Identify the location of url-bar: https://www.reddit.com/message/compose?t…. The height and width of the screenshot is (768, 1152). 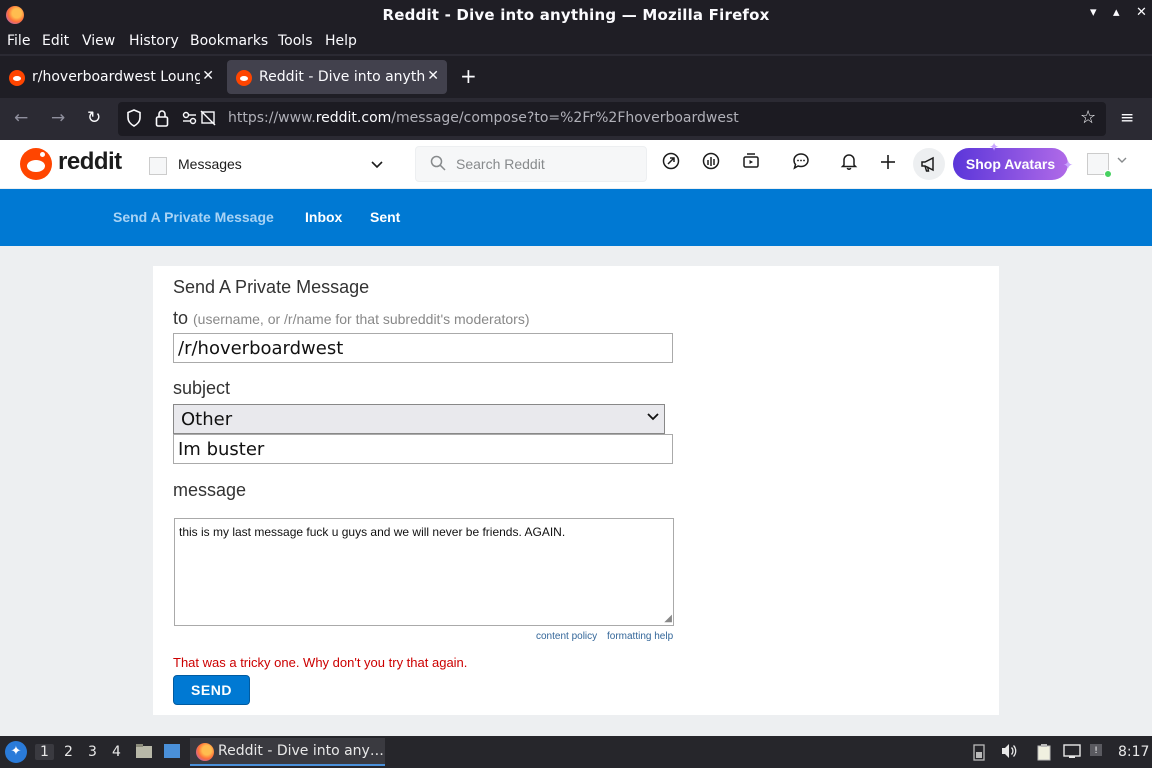
(612, 119).